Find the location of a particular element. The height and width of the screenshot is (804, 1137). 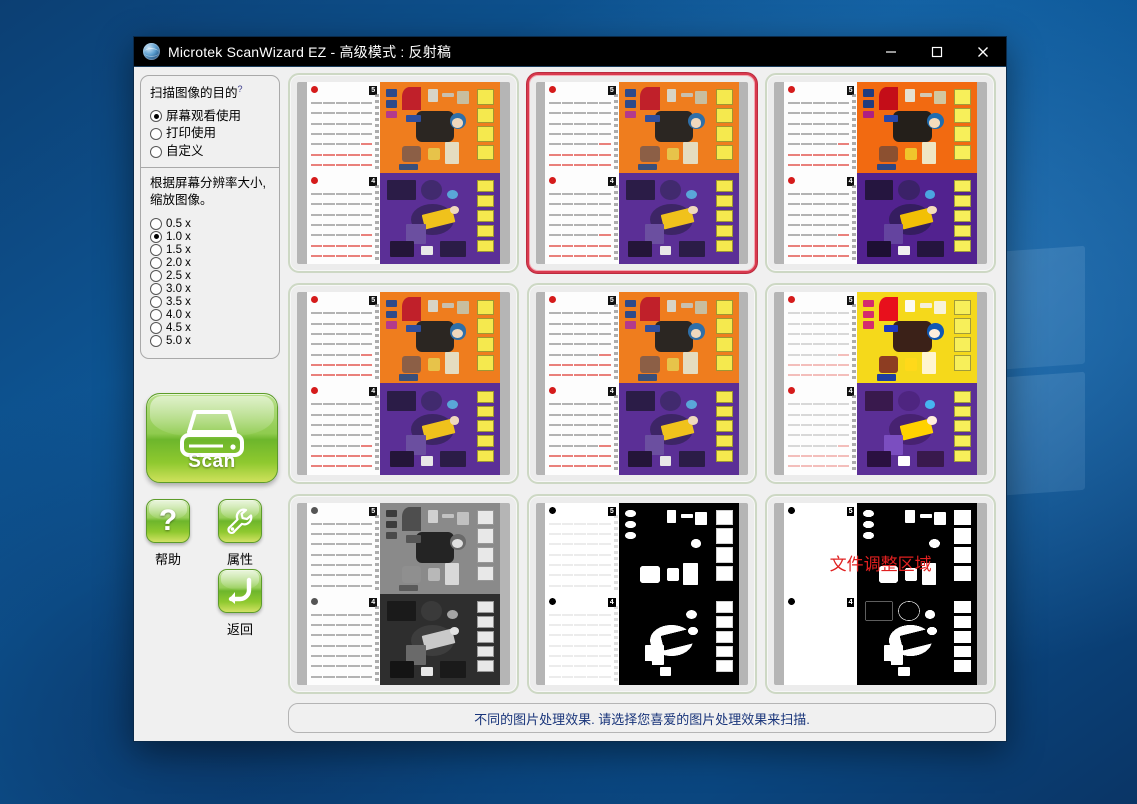

thumbnail-item-6: 5 4 is located at coordinates (880, 383).